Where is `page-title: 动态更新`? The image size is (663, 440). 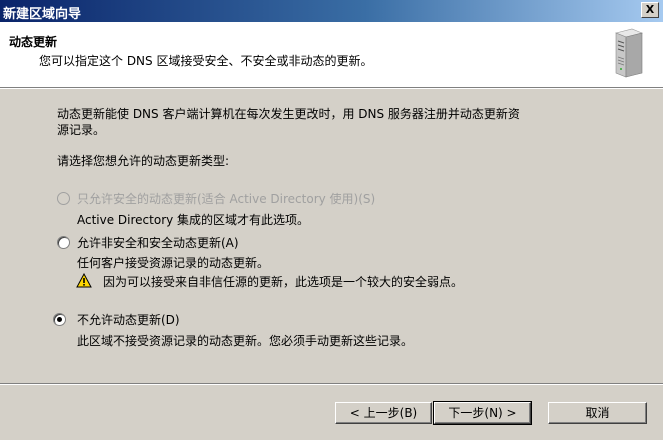
page-title: 动态更新 is located at coordinates (33, 42).